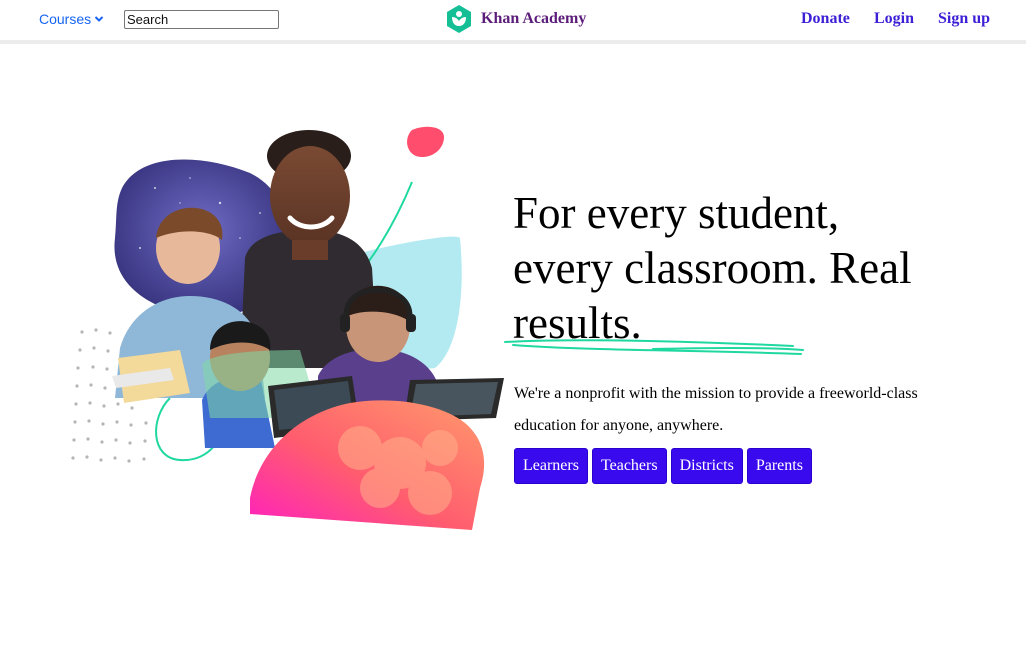  What do you see at coordinates (513, 42) in the screenshot?
I see `header-divider` at bounding box center [513, 42].